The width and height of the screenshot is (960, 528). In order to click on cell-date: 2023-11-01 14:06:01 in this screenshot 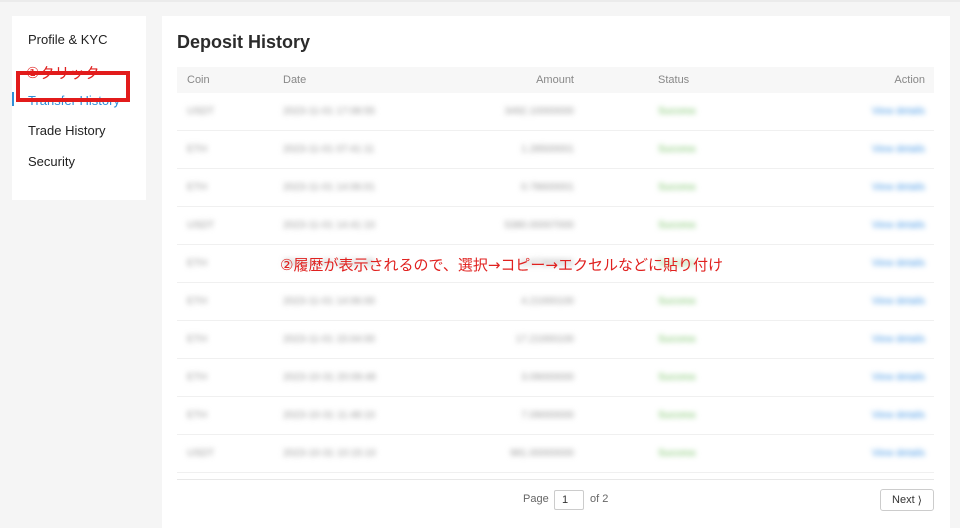, I will do `click(329, 187)`.